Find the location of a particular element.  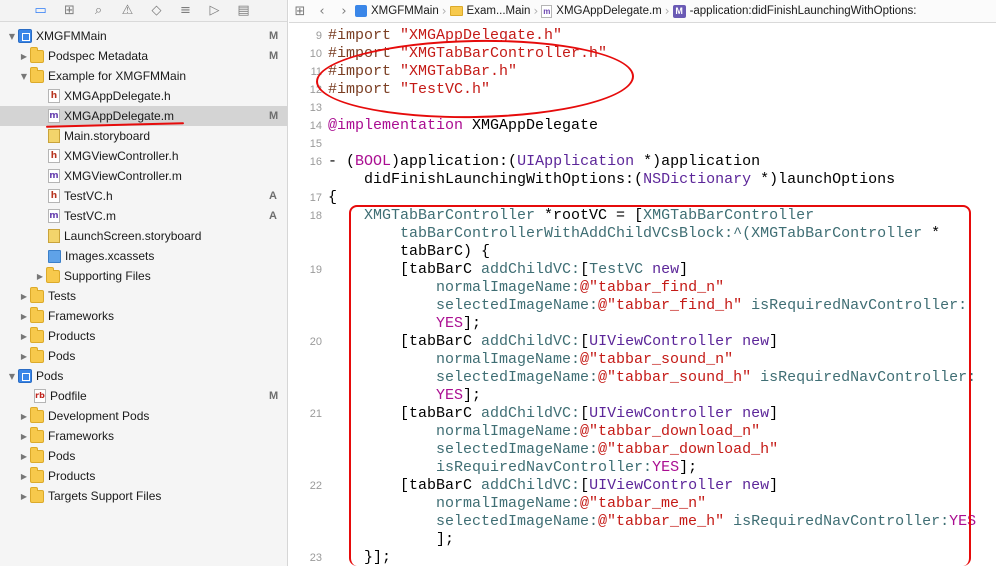

code-line: tabBarC) { is located at coordinates (409, 252).